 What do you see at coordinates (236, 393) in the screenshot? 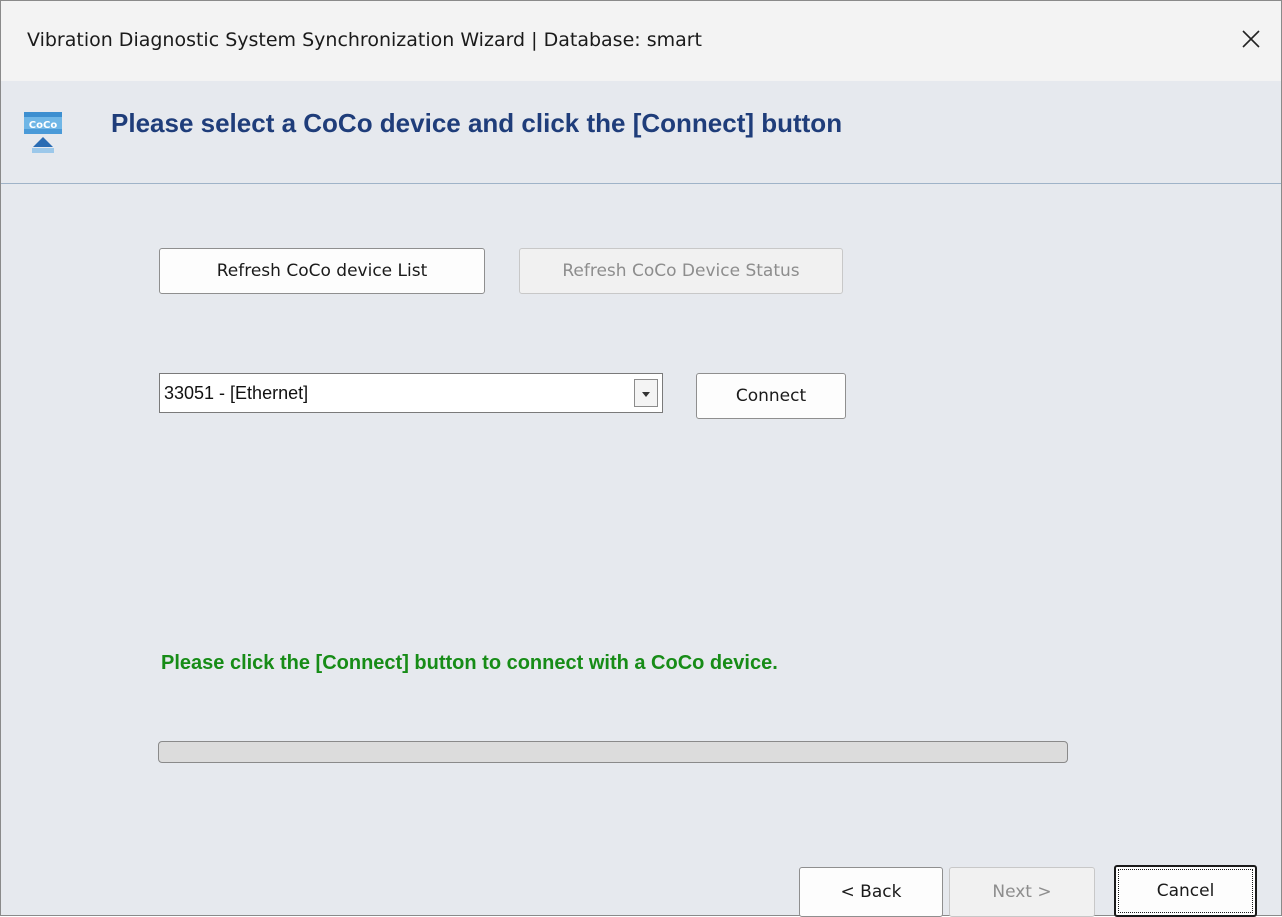
I see `device-select-value: 33051 - [Ethernet]` at bounding box center [236, 393].